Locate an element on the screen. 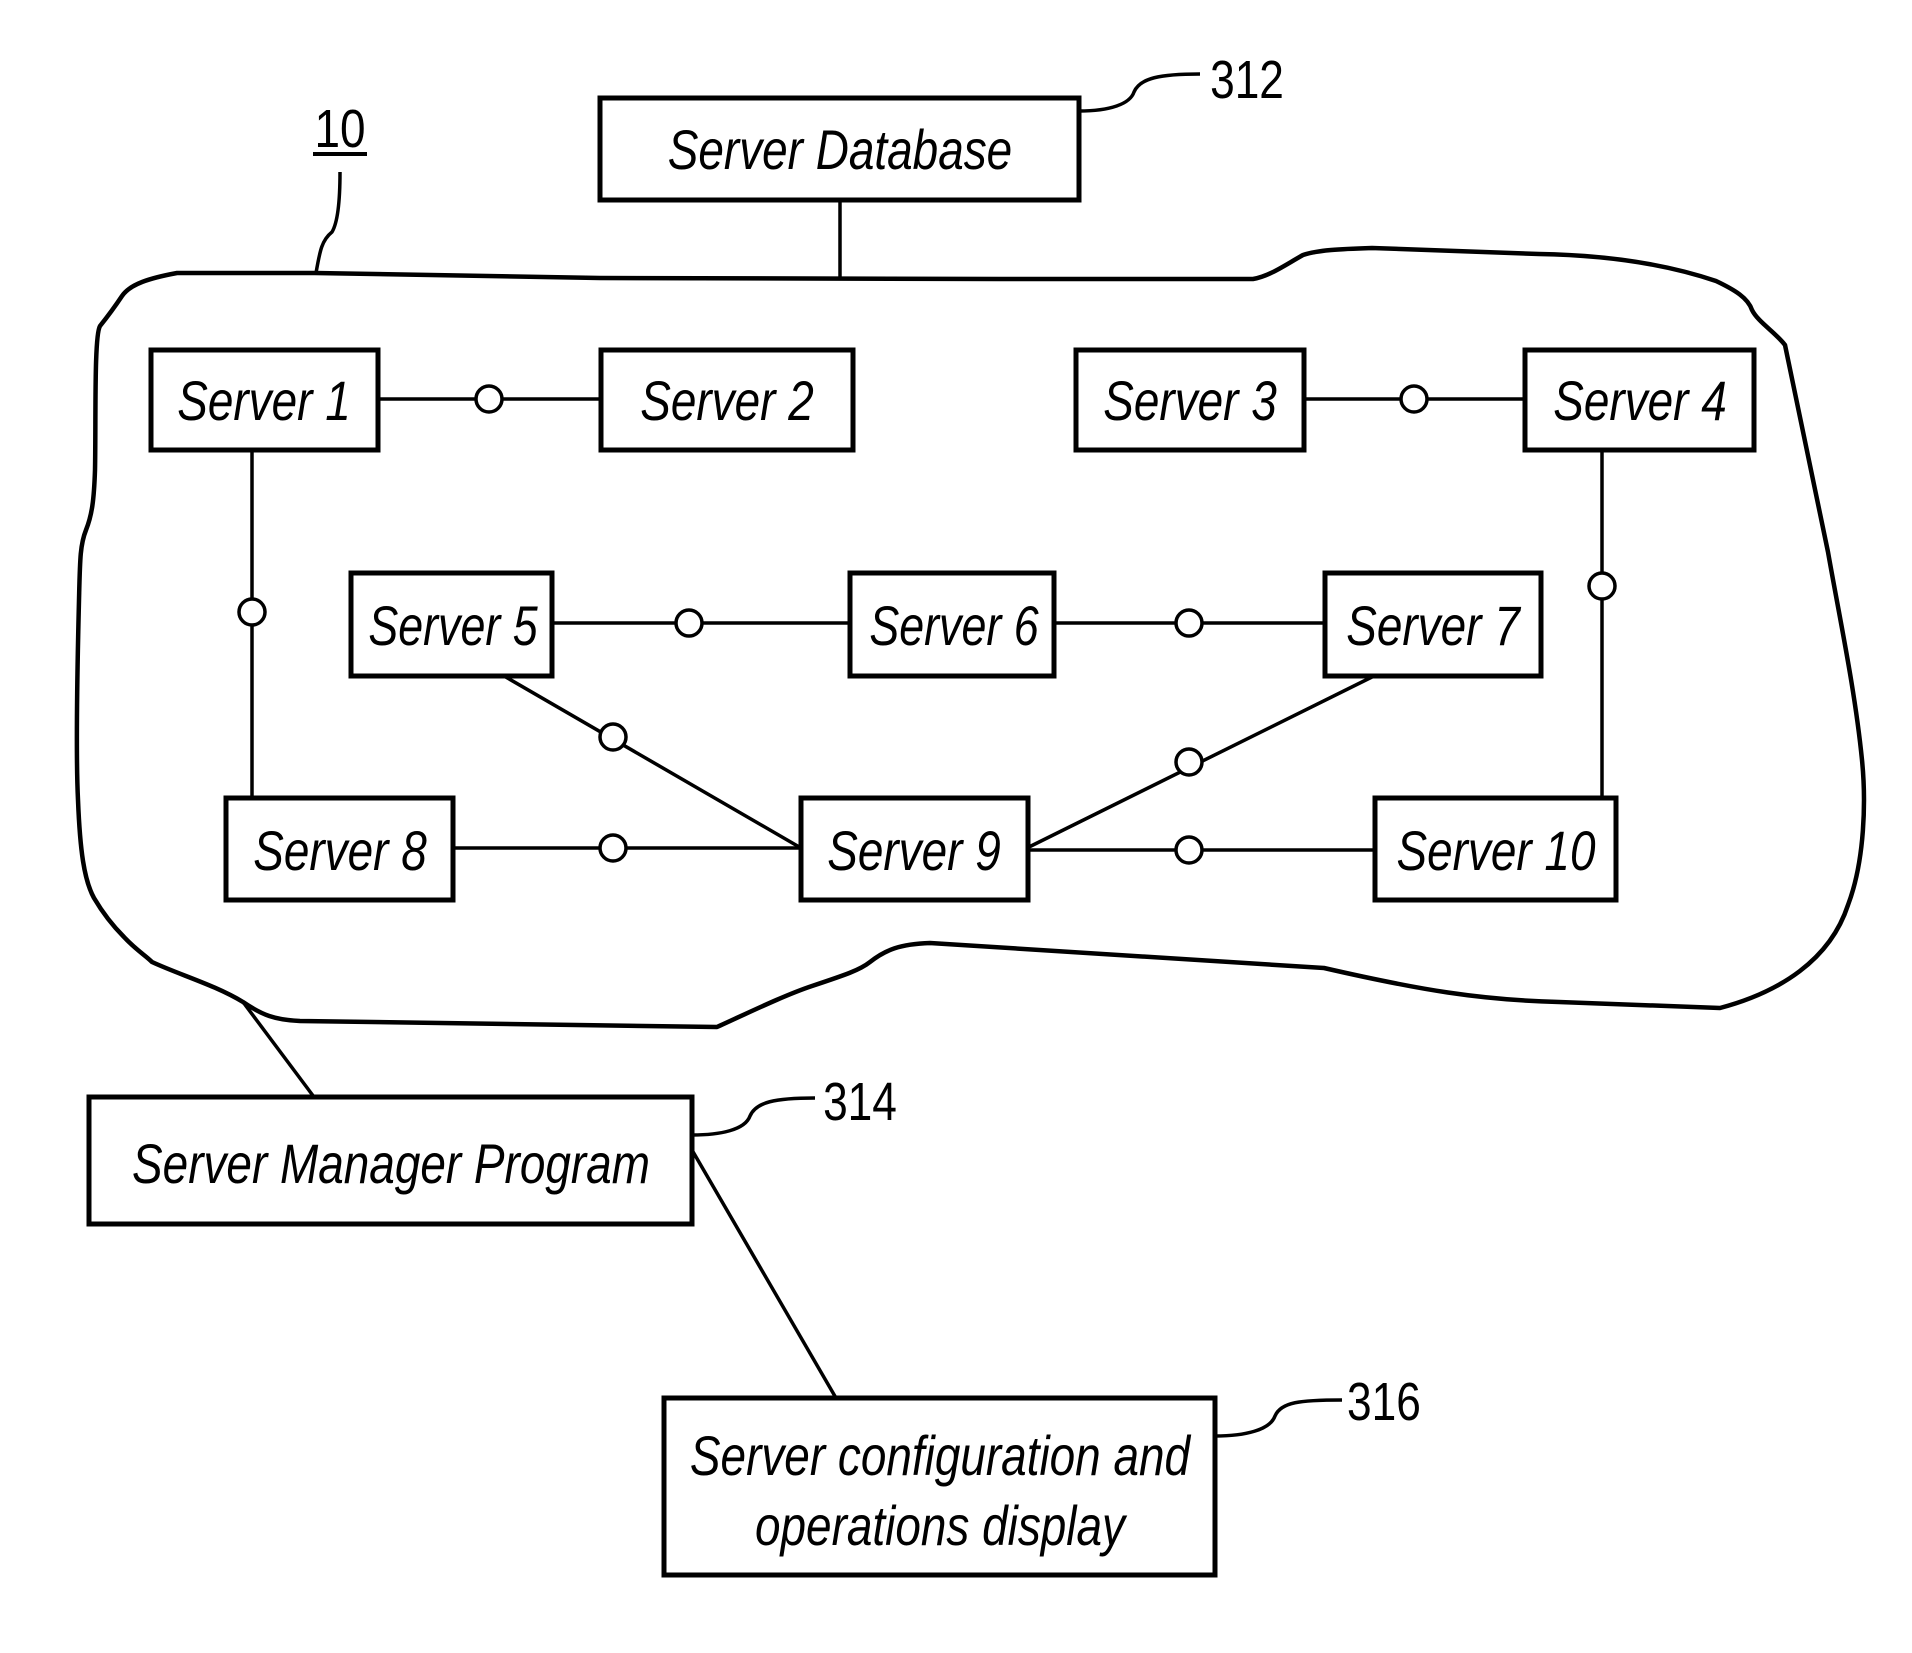 The width and height of the screenshot is (1912, 1653). server-9: Server 9 is located at coordinates (914, 849).